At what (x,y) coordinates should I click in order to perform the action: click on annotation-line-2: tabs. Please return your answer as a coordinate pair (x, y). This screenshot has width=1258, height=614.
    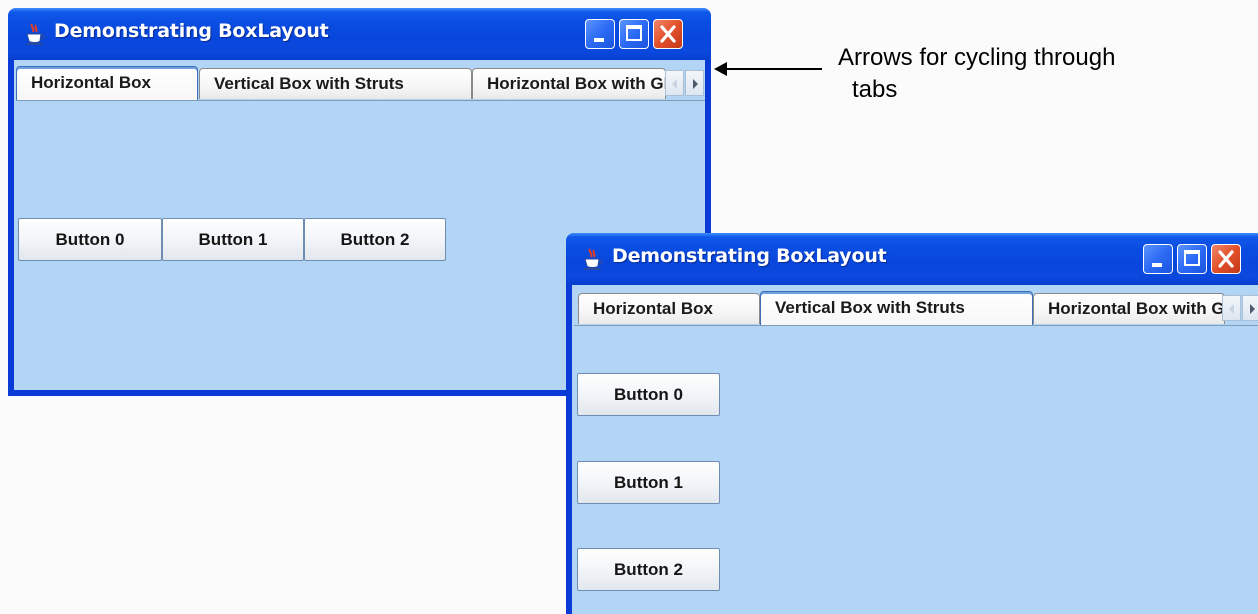
    Looking at the image, I should click on (875, 89).